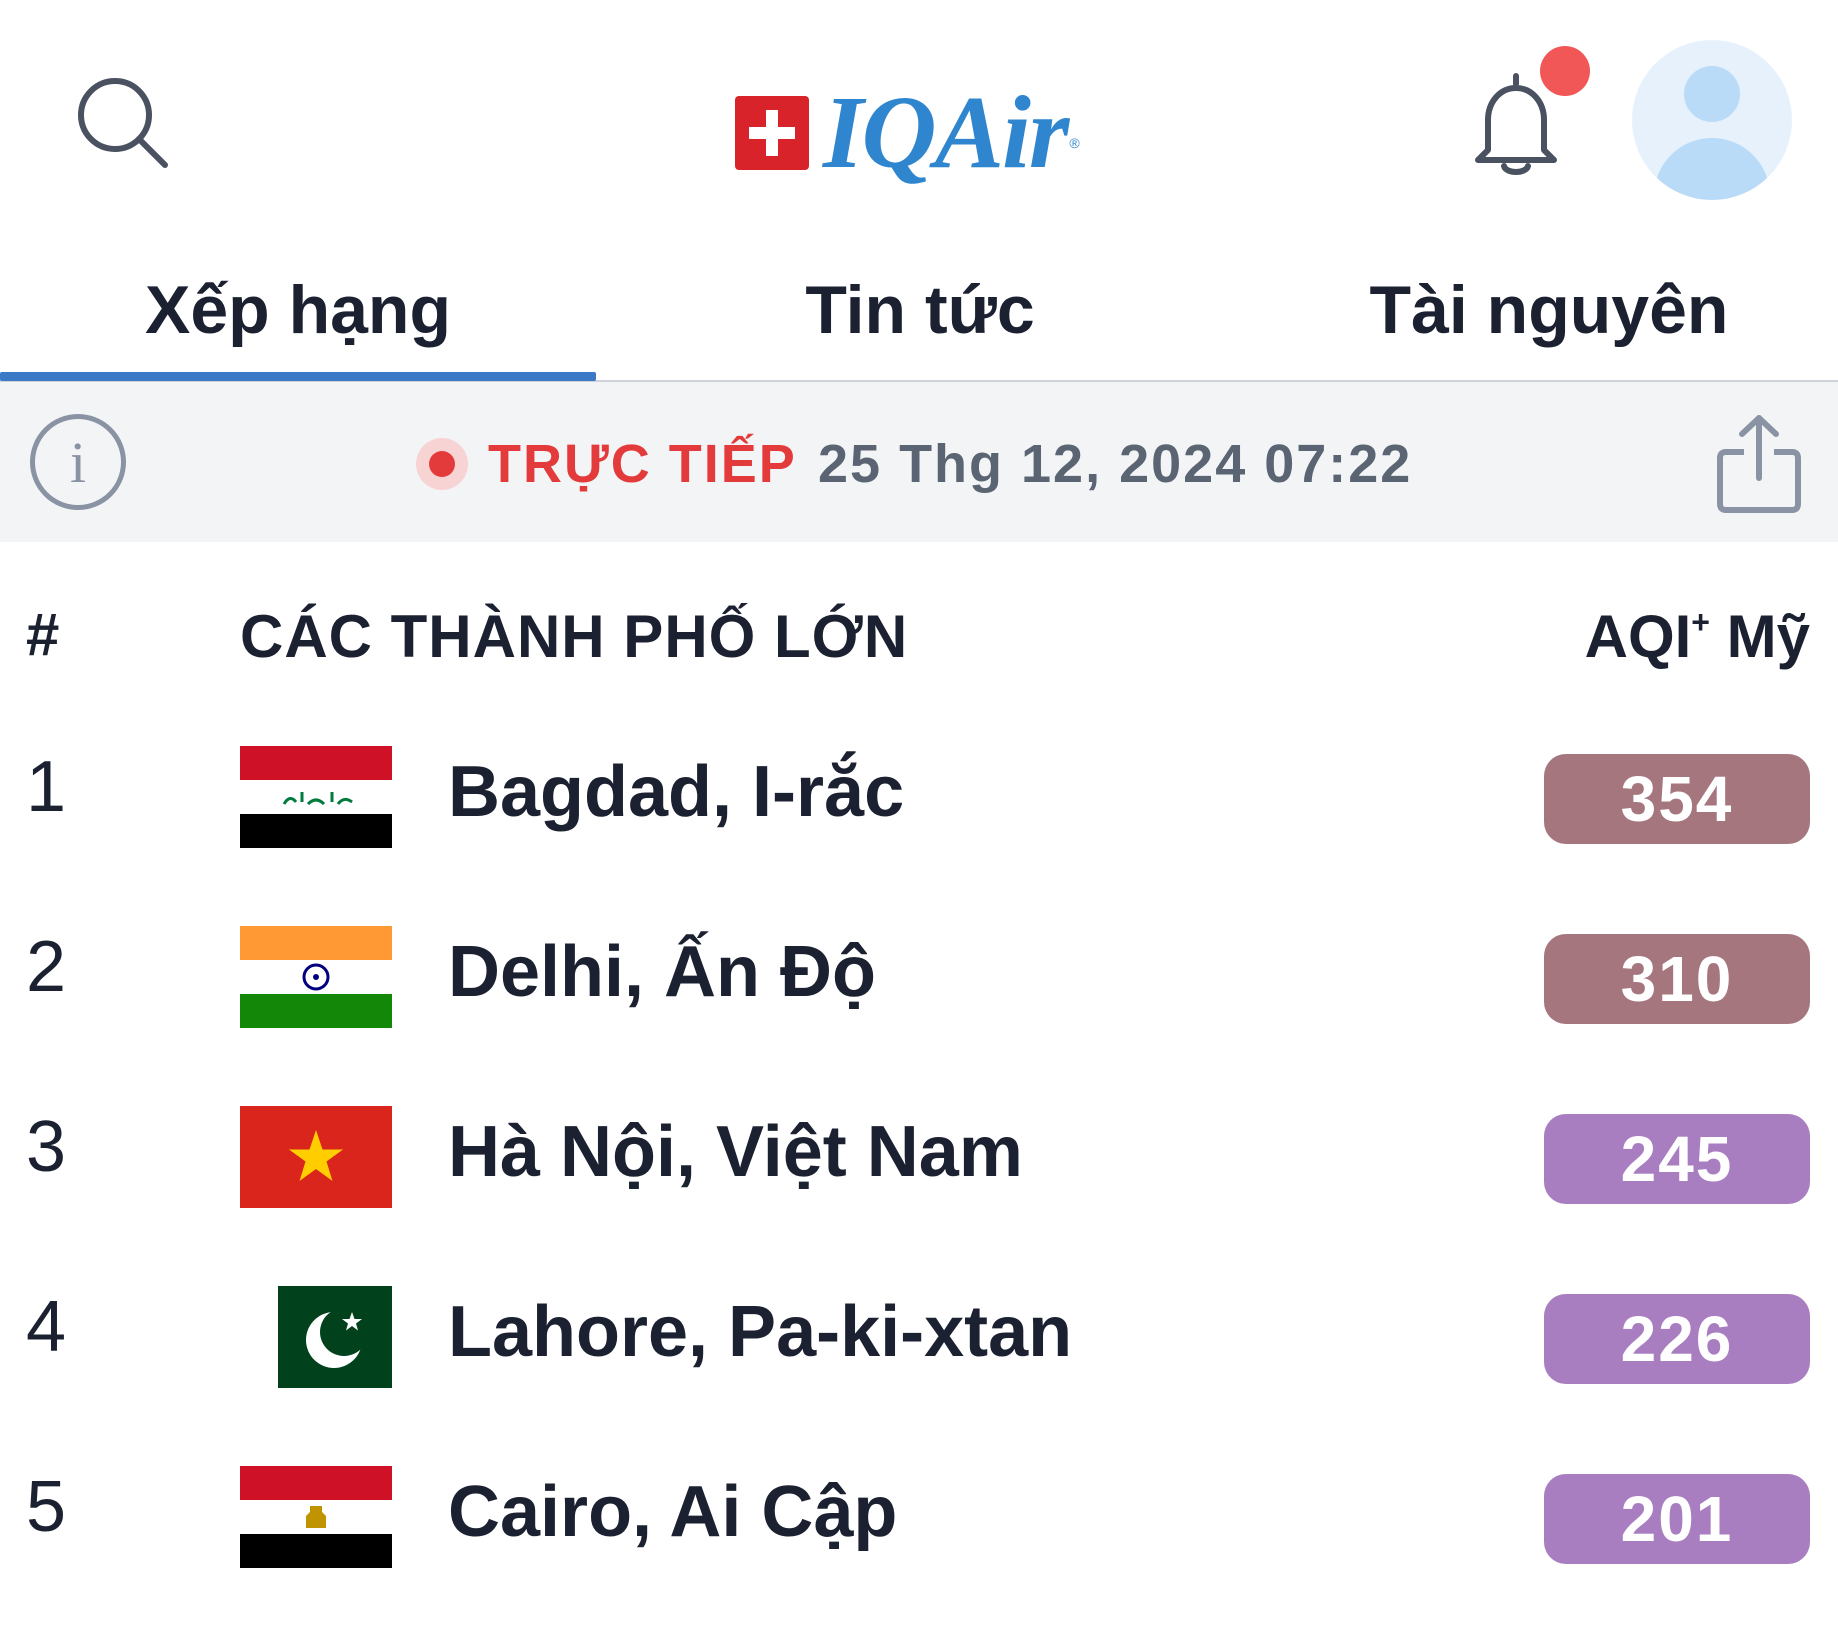 The image size is (1838, 1632). I want to click on avatar-body-shape, so click(1712, 169).